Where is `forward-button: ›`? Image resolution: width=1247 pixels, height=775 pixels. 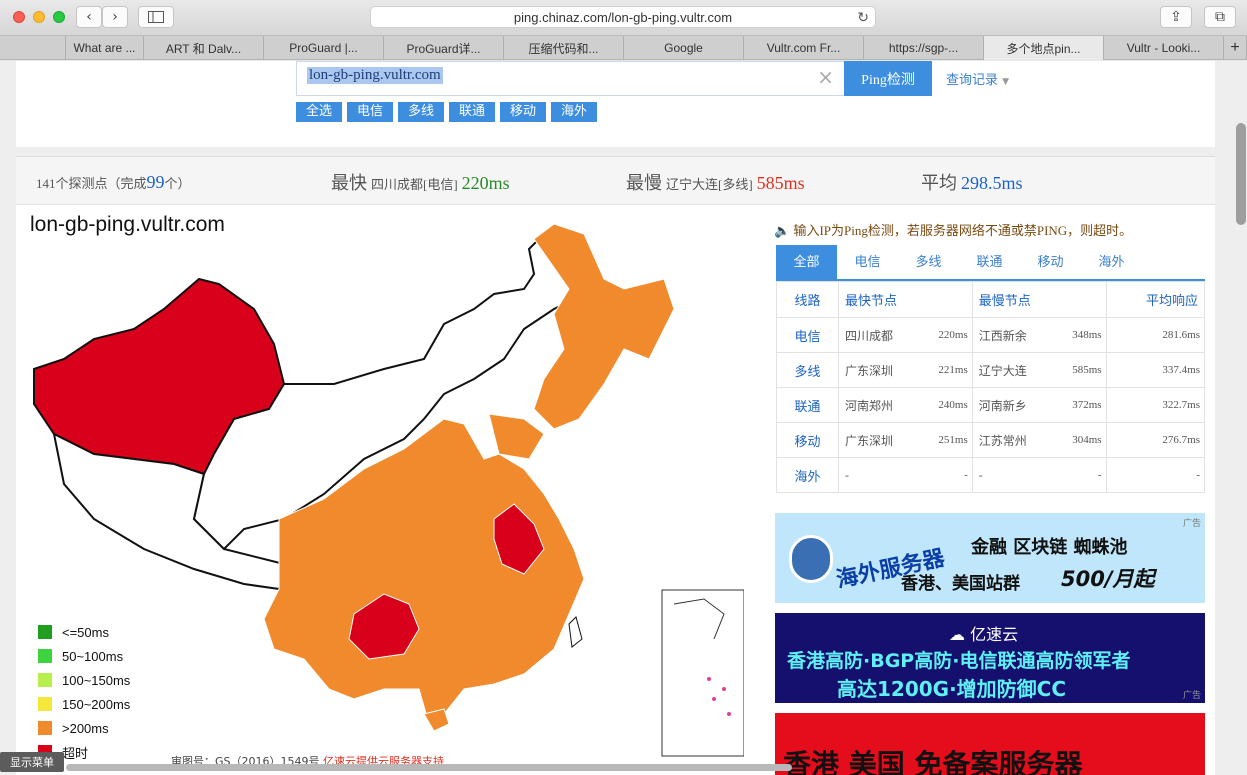
forward-button: › is located at coordinates (115, 17).